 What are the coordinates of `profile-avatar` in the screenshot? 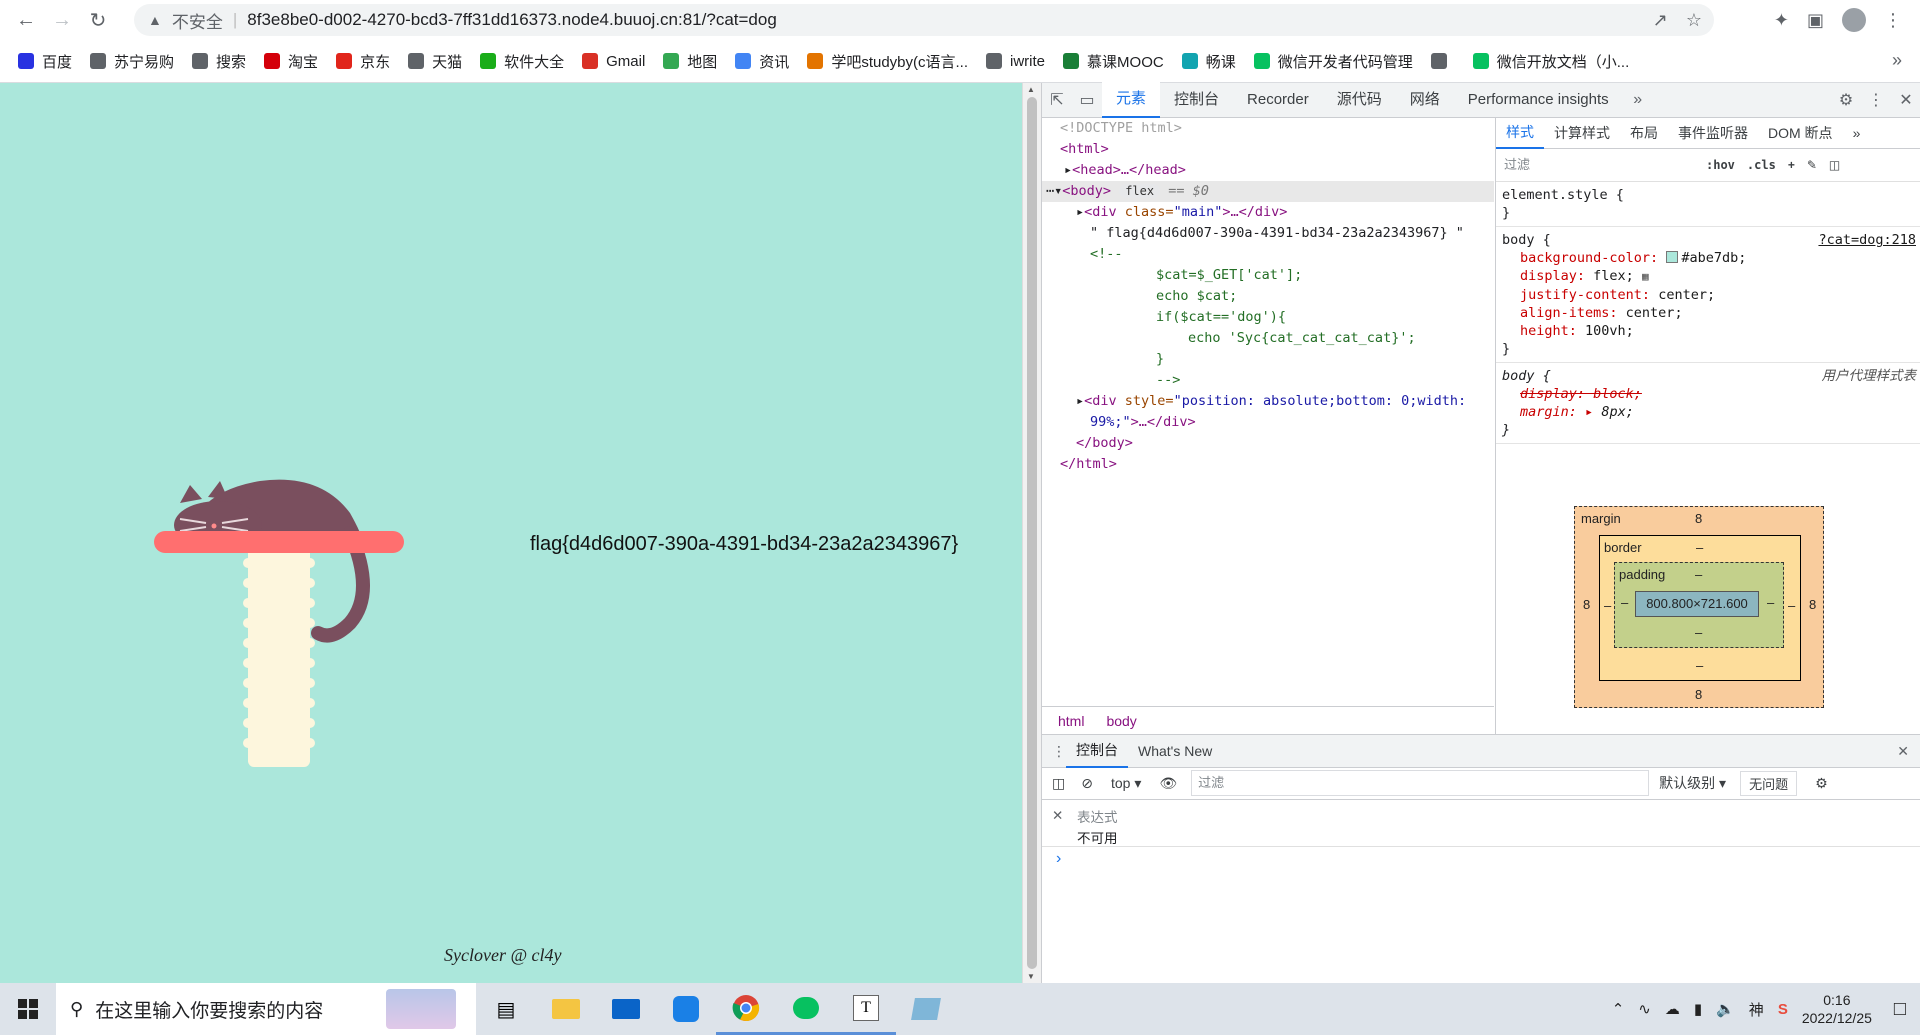 It's located at (1854, 20).